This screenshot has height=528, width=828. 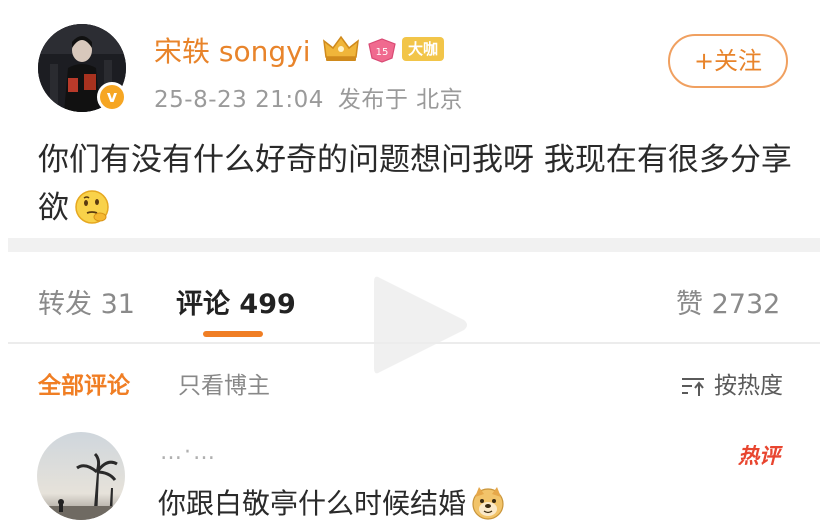 What do you see at coordinates (233, 334) in the screenshot?
I see `active-tab-indicator` at bounding box center [233, 334].